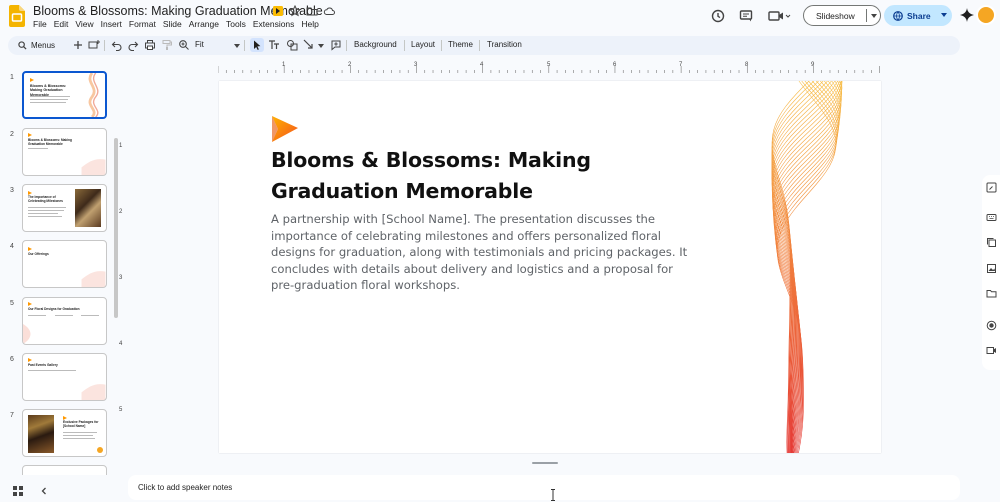 The image size is (1000, 502). What do you see at coordinates (991, 242) in the screenshot?
I see `copy-icon` at bounding box center [991, 242].